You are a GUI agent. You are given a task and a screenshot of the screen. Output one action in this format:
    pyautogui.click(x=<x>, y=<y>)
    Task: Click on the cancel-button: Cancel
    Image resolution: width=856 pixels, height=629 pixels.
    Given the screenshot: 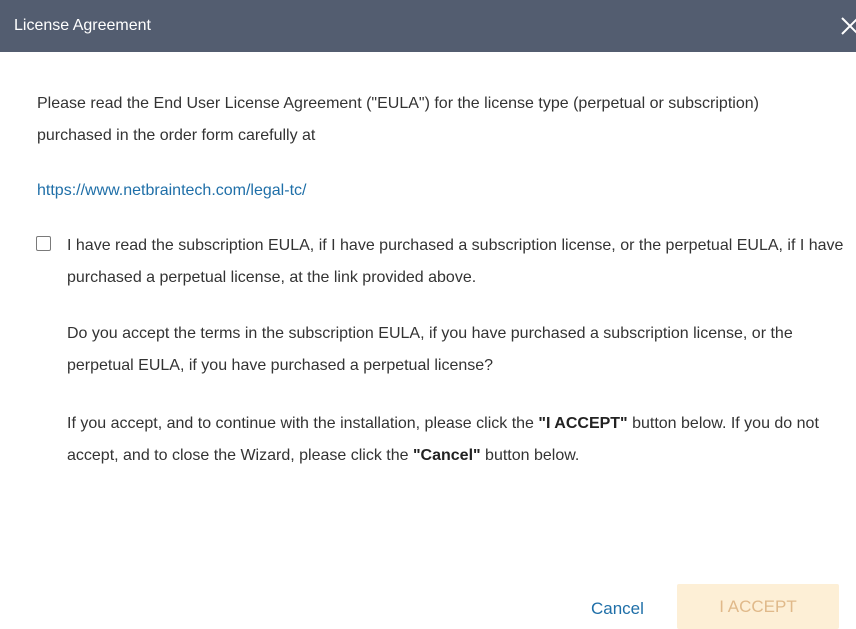 What is the action you would take?
    pyautogui.click(x=617, y=609)
    